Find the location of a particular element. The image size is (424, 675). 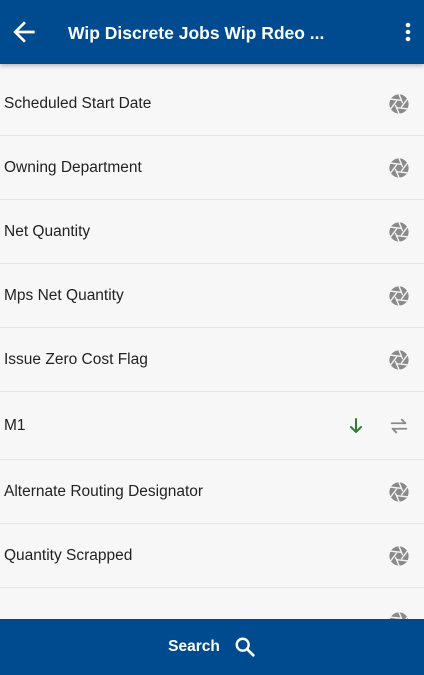

field-row-issue-zero-cost-flag: Issue Zero Cost Flag is located at coordinates (212, 360).